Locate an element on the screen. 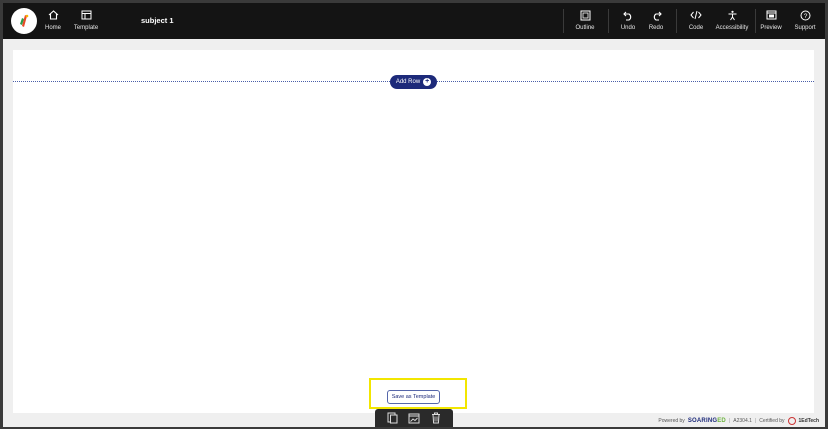 Image resolution: width=828 pixels, height=429 pixels. preview-button: Preview is located at coordinates (771, 22).